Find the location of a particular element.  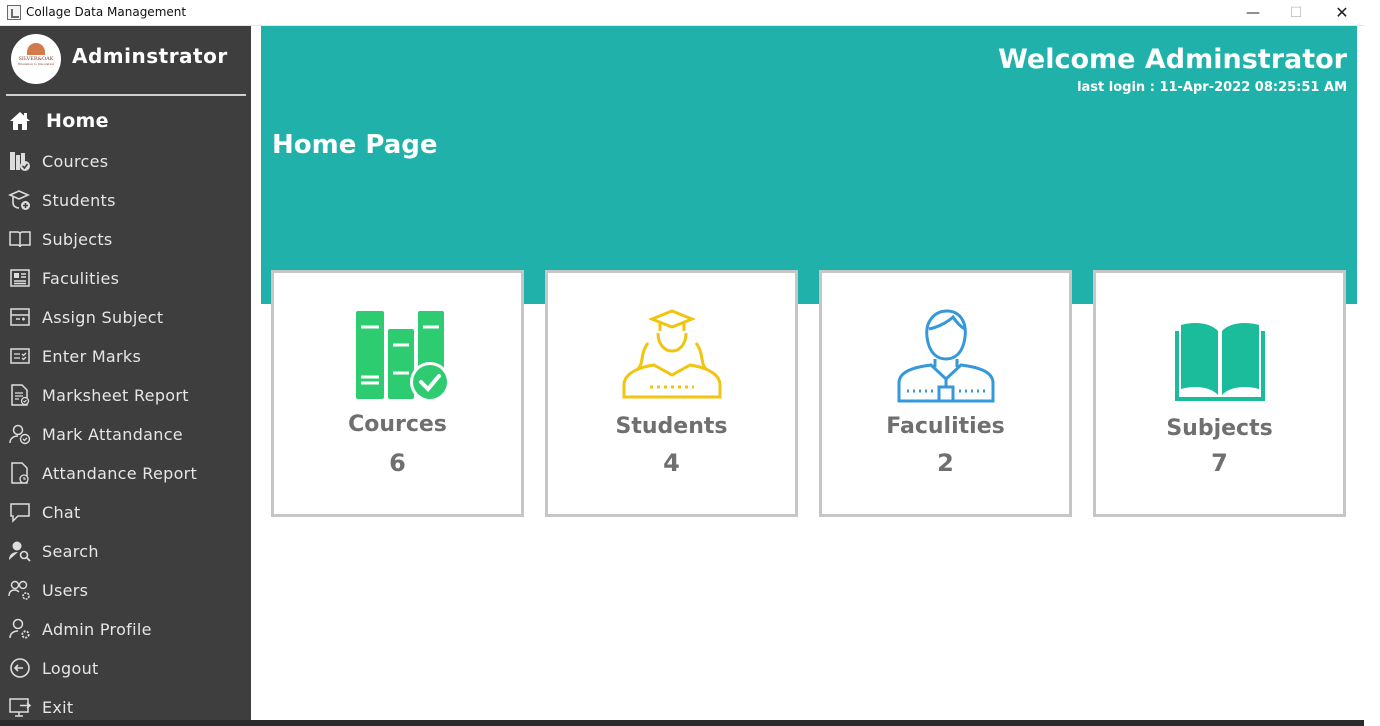

sidebar-item-search: Search is located at coordinates (125, 551).